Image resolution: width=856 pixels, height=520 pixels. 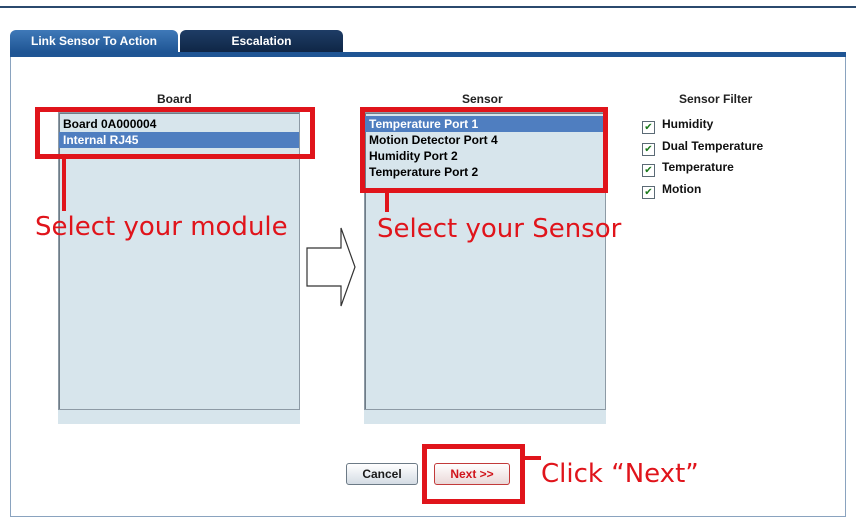 I want to click on module-pointer-line, so click(x=64, y=184).